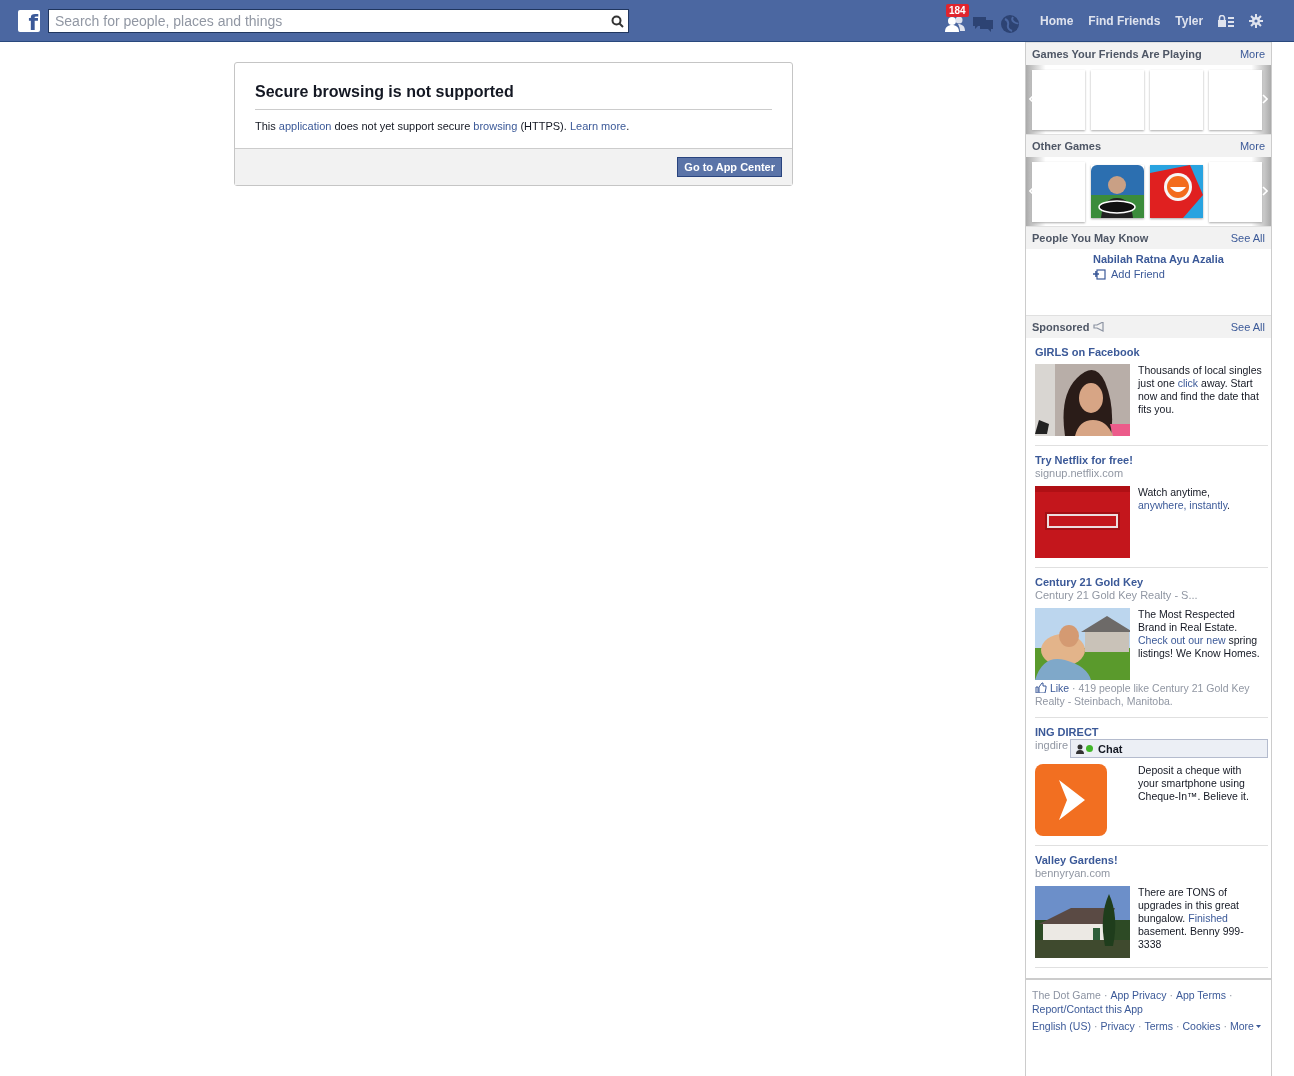 The image size is (1294, 1076). Describe the element at coordinates (1258, 1026) in the screenshot. I see `caret-icon` at that location.